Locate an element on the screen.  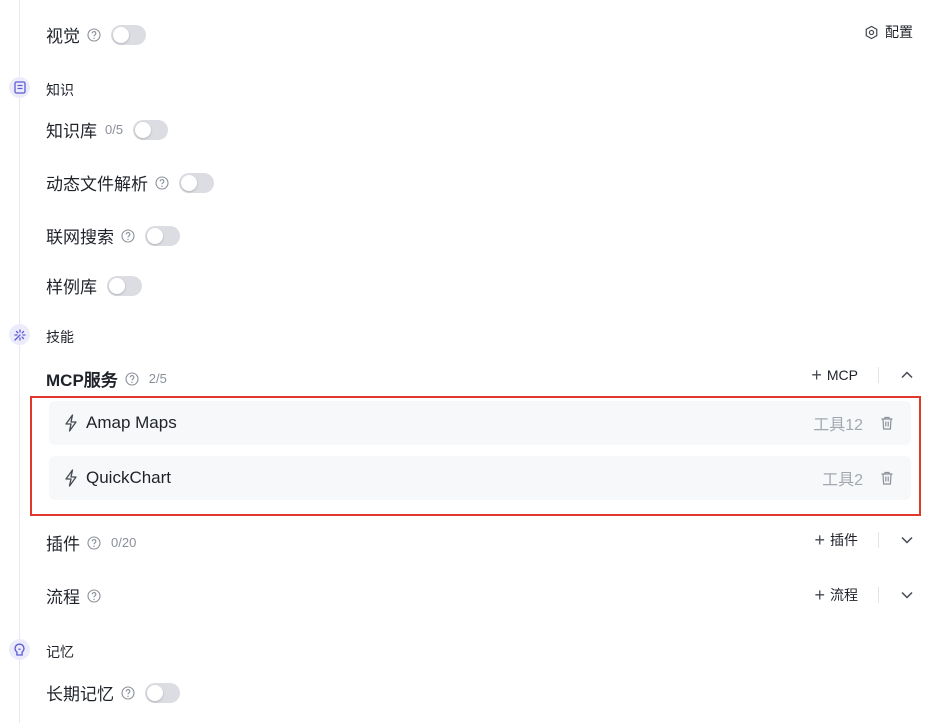
knowledge-base-toggle is located at coordinates (151, 129).